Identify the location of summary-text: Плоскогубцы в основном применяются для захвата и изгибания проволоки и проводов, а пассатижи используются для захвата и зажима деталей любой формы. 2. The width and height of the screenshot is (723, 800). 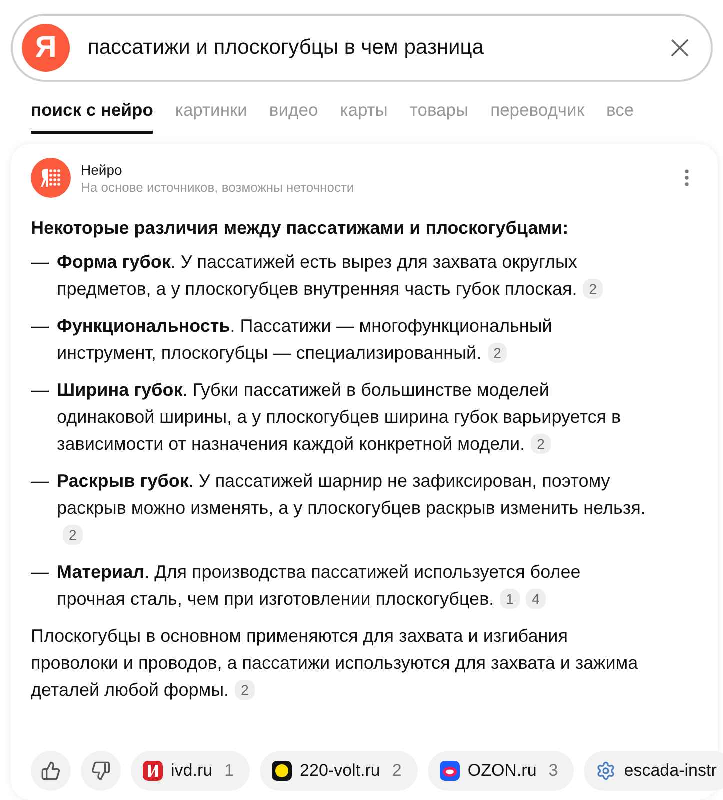
(335, 663).